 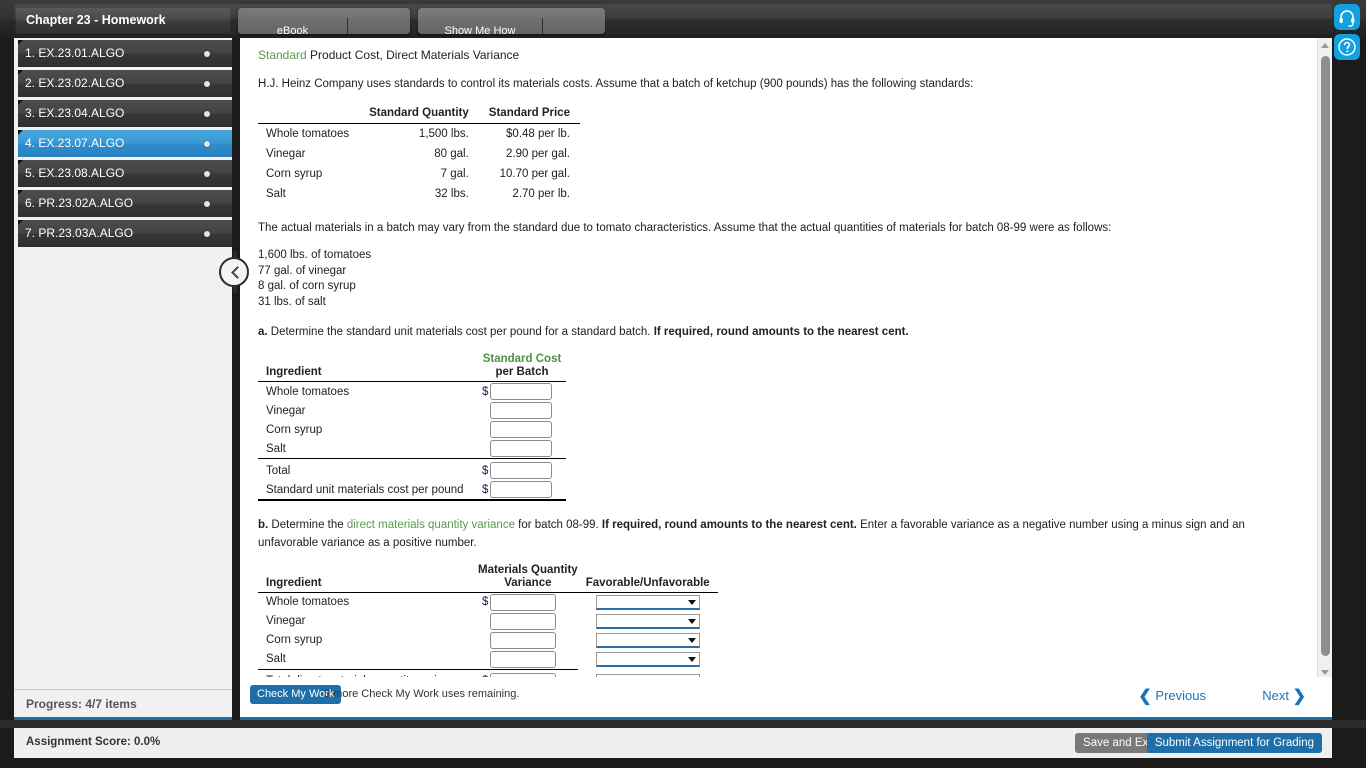 I want to click on table-row: Whole tomatoes $, so click(x=412, y=392).